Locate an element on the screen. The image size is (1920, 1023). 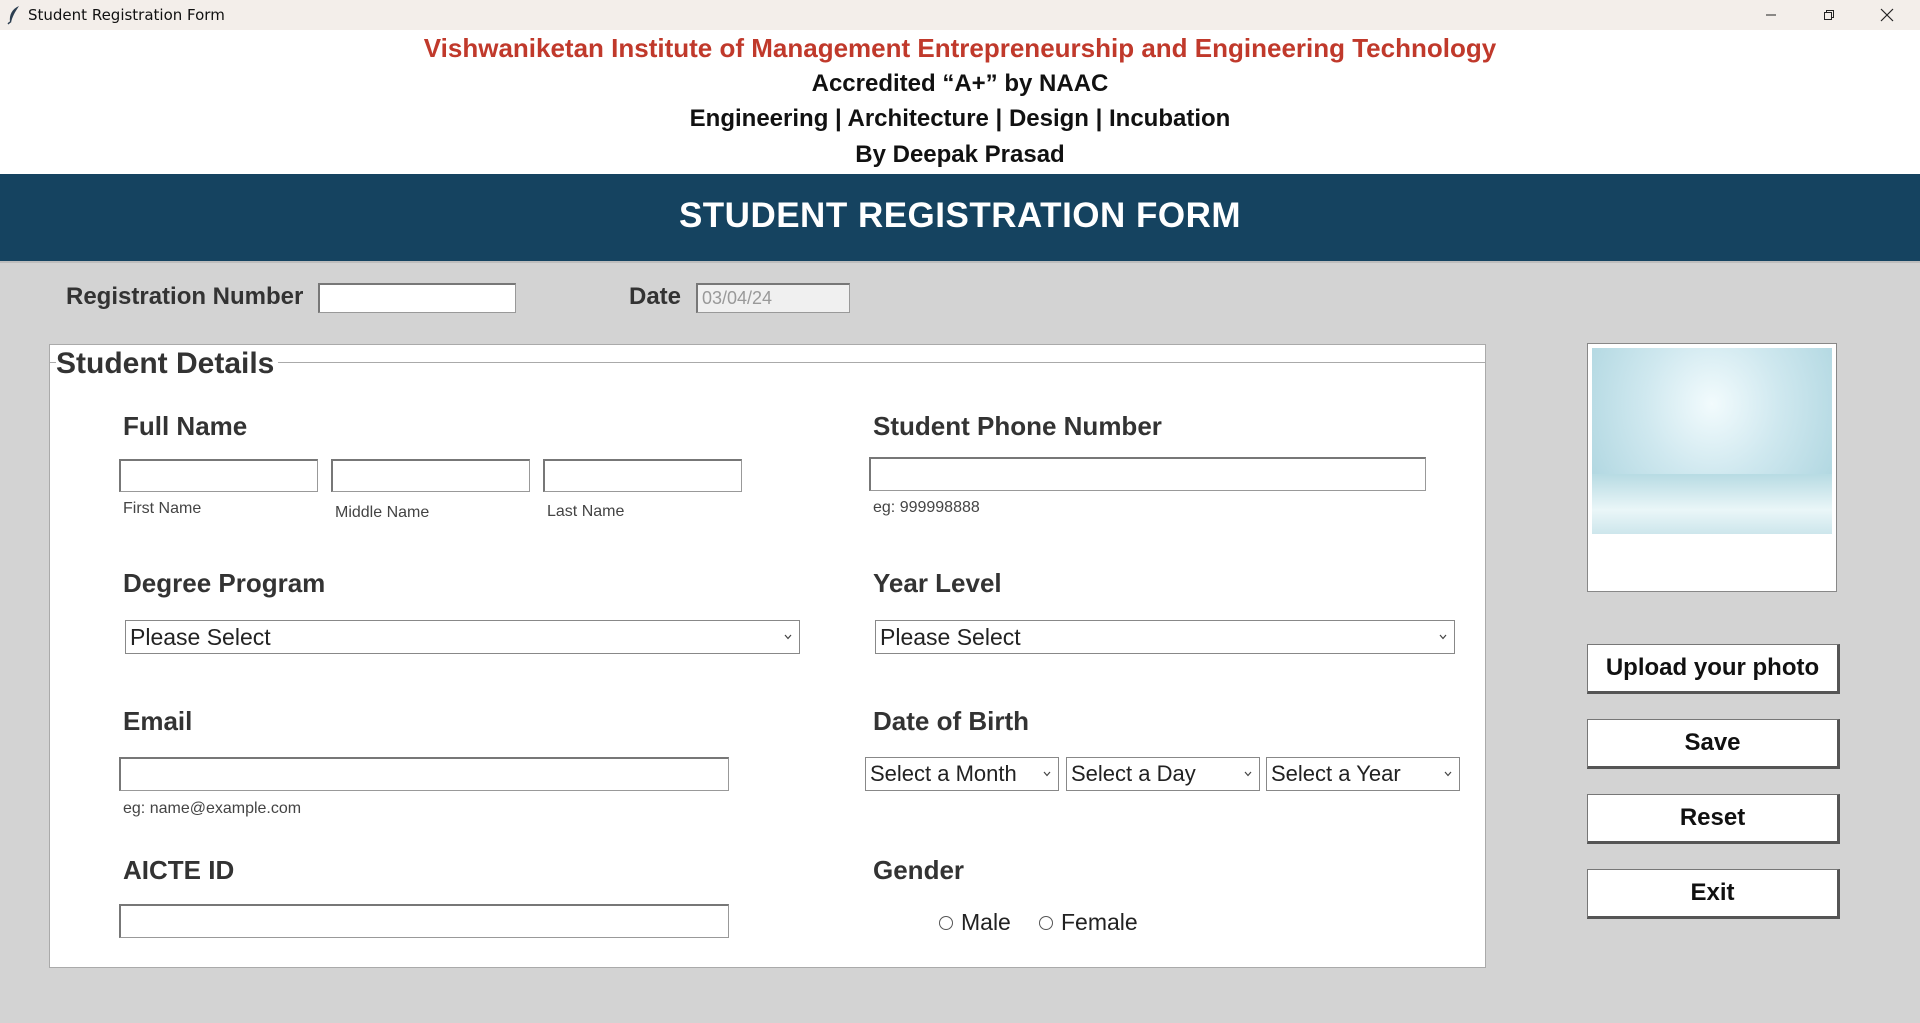
registration-number-input is located at coordinates (417, 298).